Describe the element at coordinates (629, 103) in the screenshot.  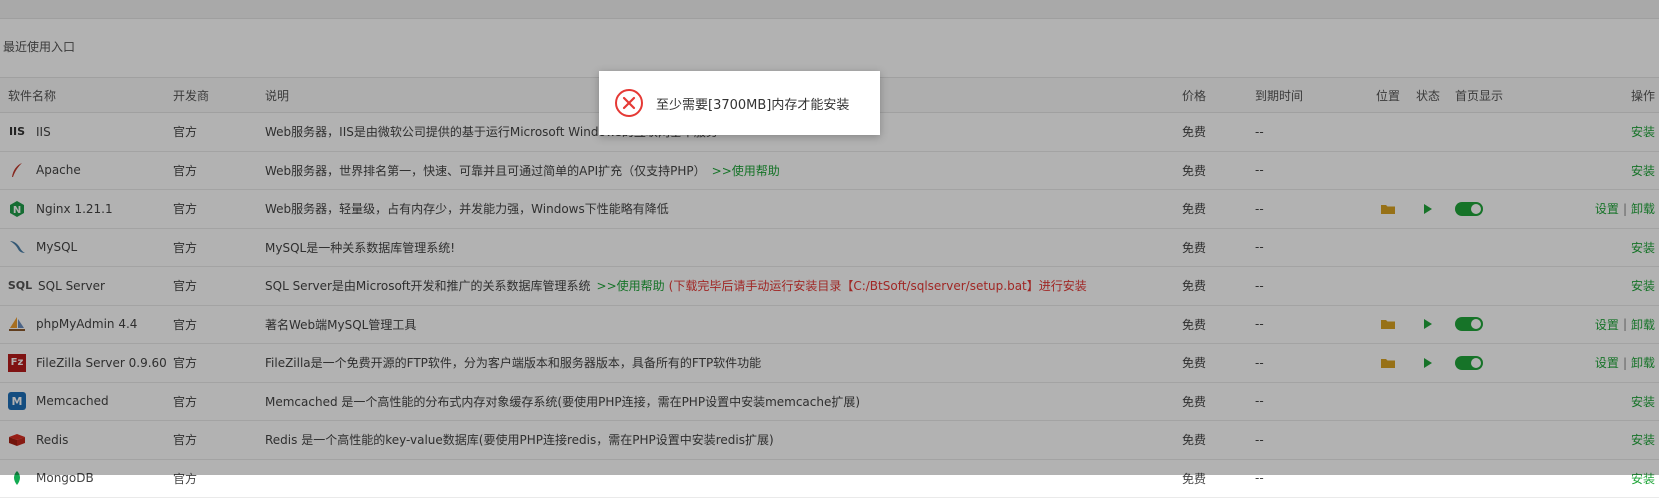
I see `error-circle-icon` at that location.